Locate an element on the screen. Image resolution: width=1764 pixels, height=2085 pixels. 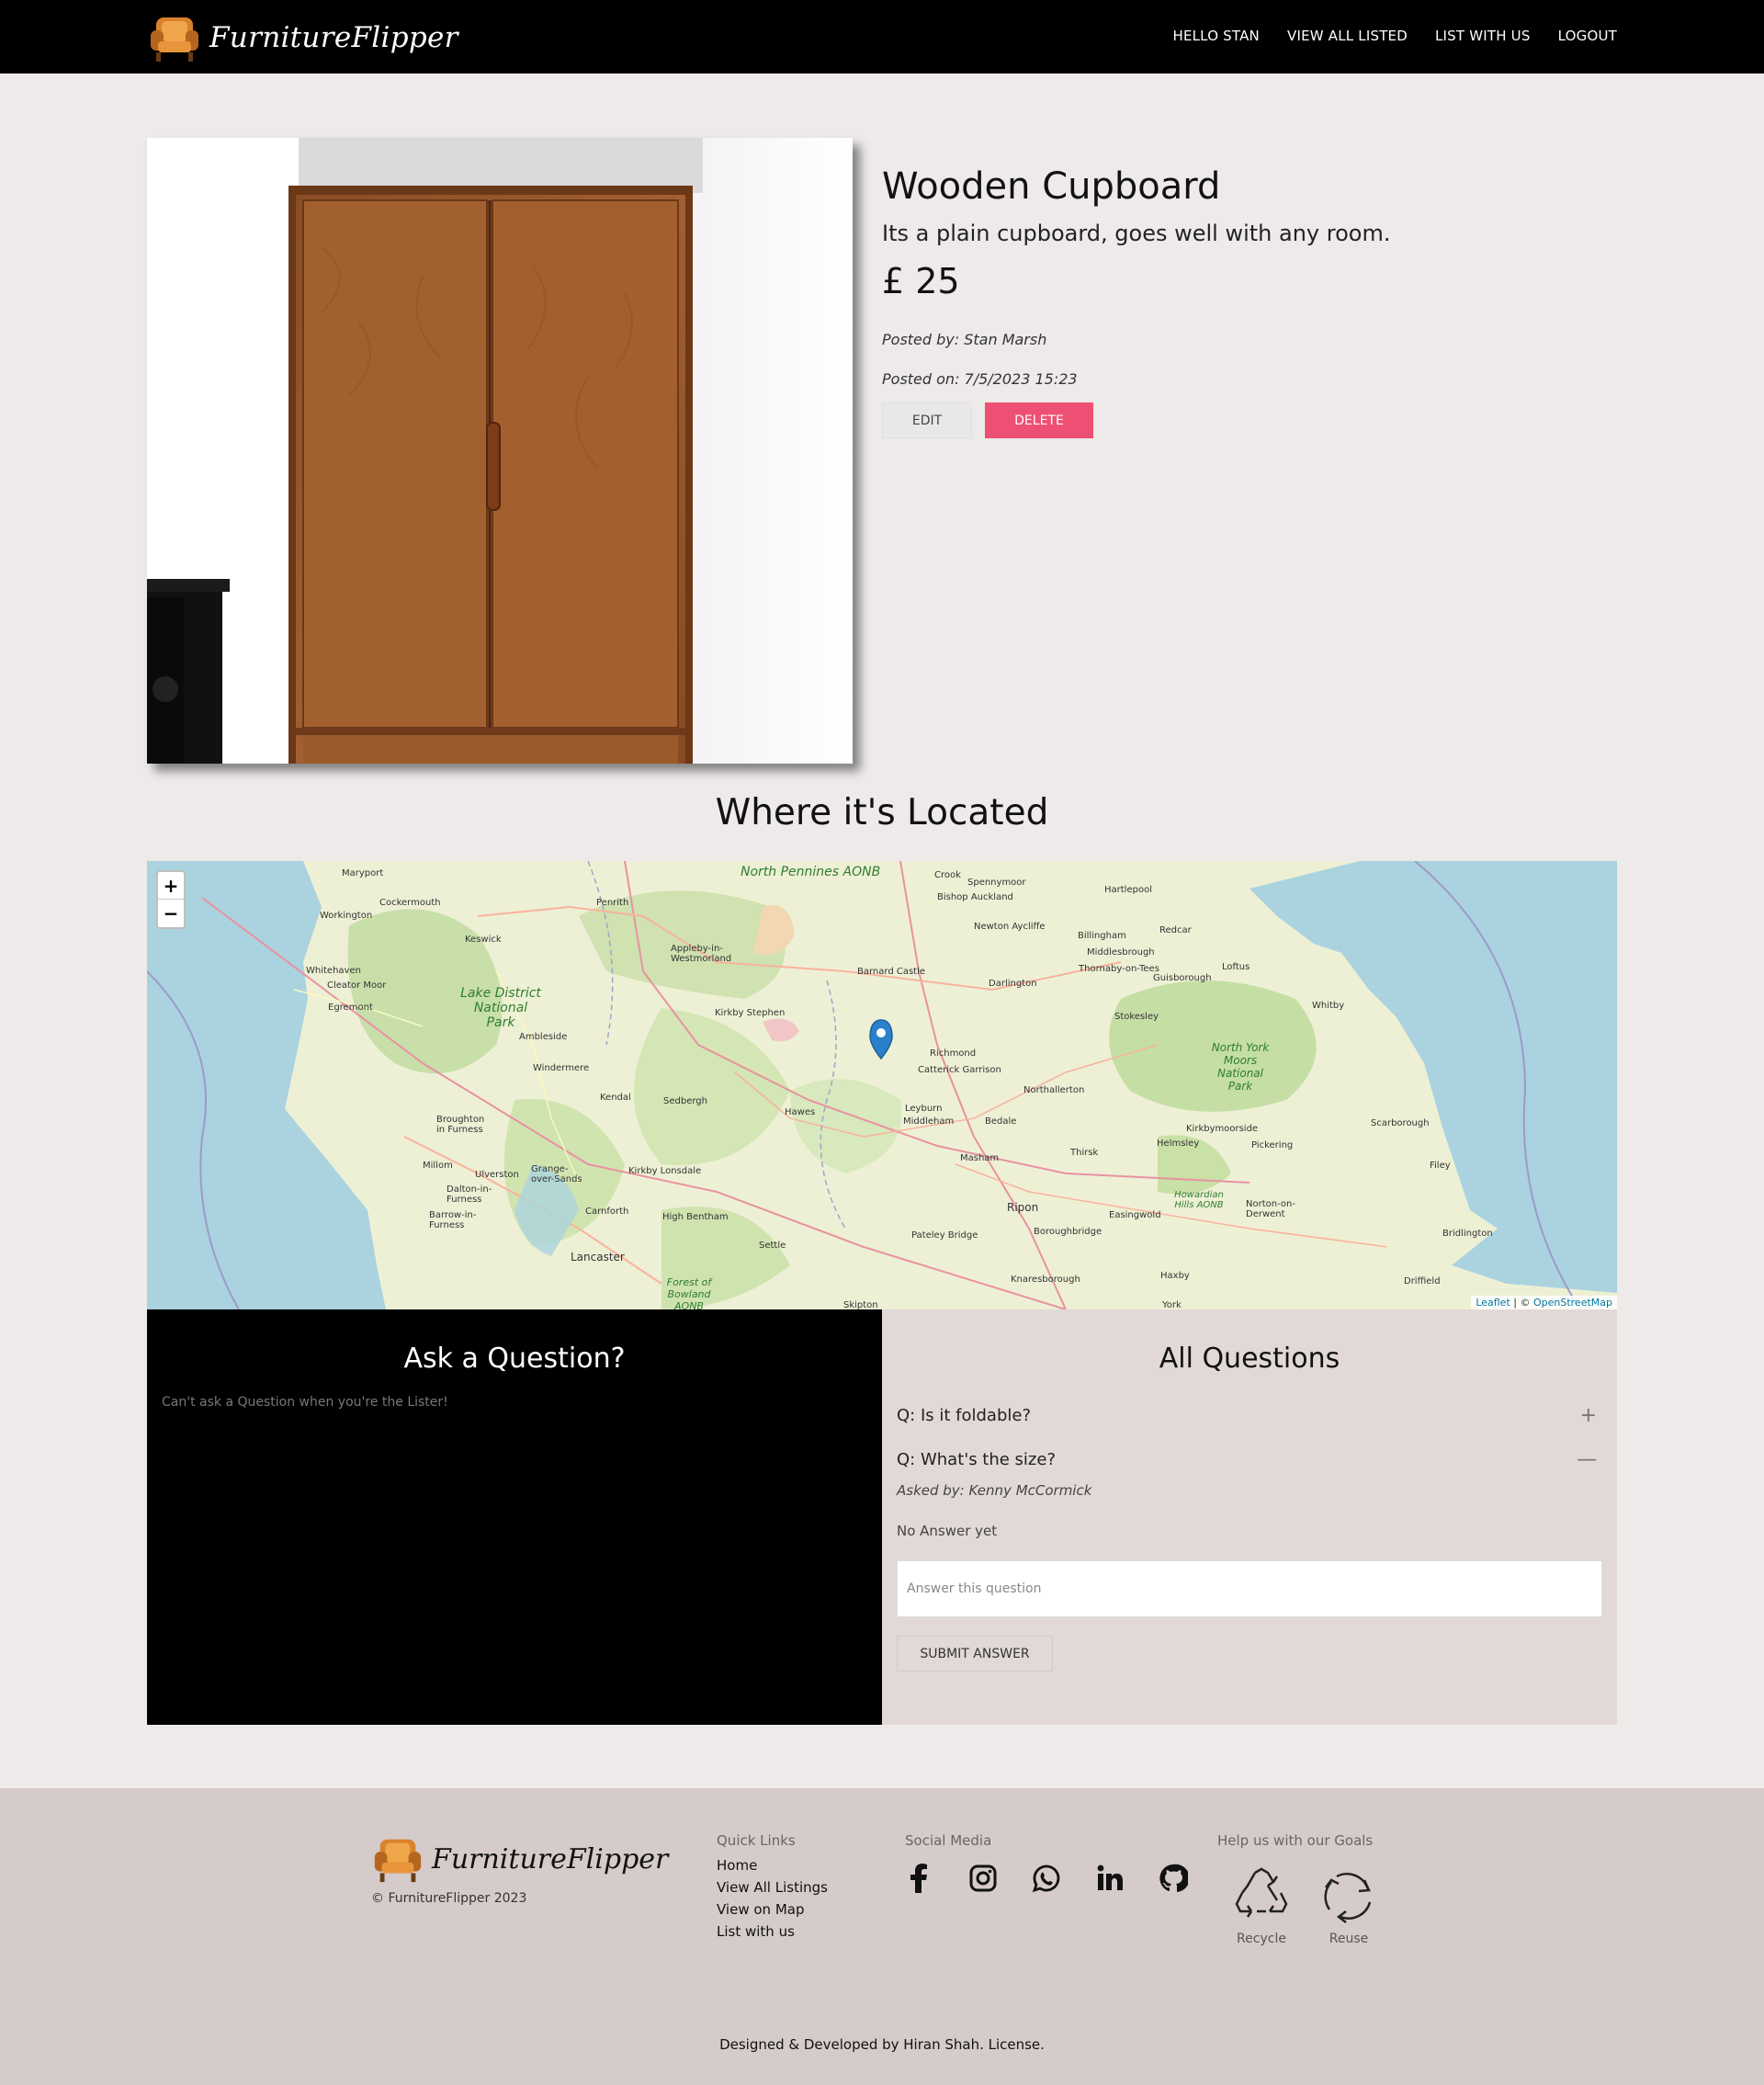
nav-list-with-us: LIST WITH US is located at coordinates (1483, 36).